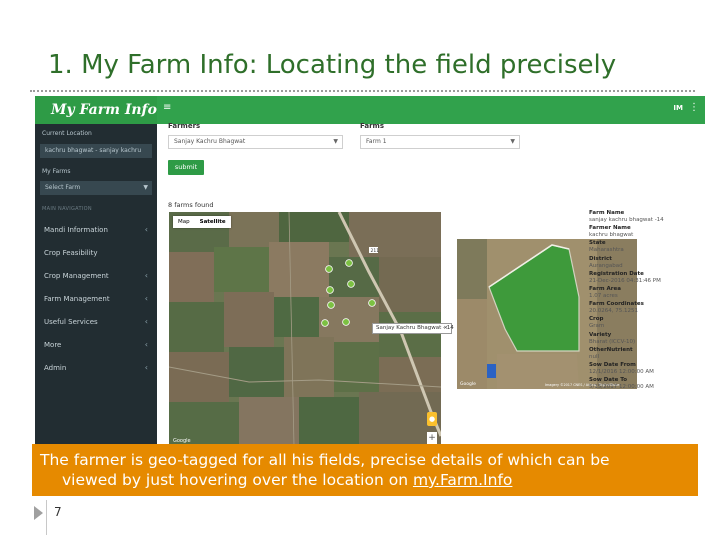 The width and height of the screenshot is (720, 540). What do you see at coordinates (76, 230) in the screenshot?
I see `sidebar-item-label: Mandi Information` at bounding box center [76, 230].